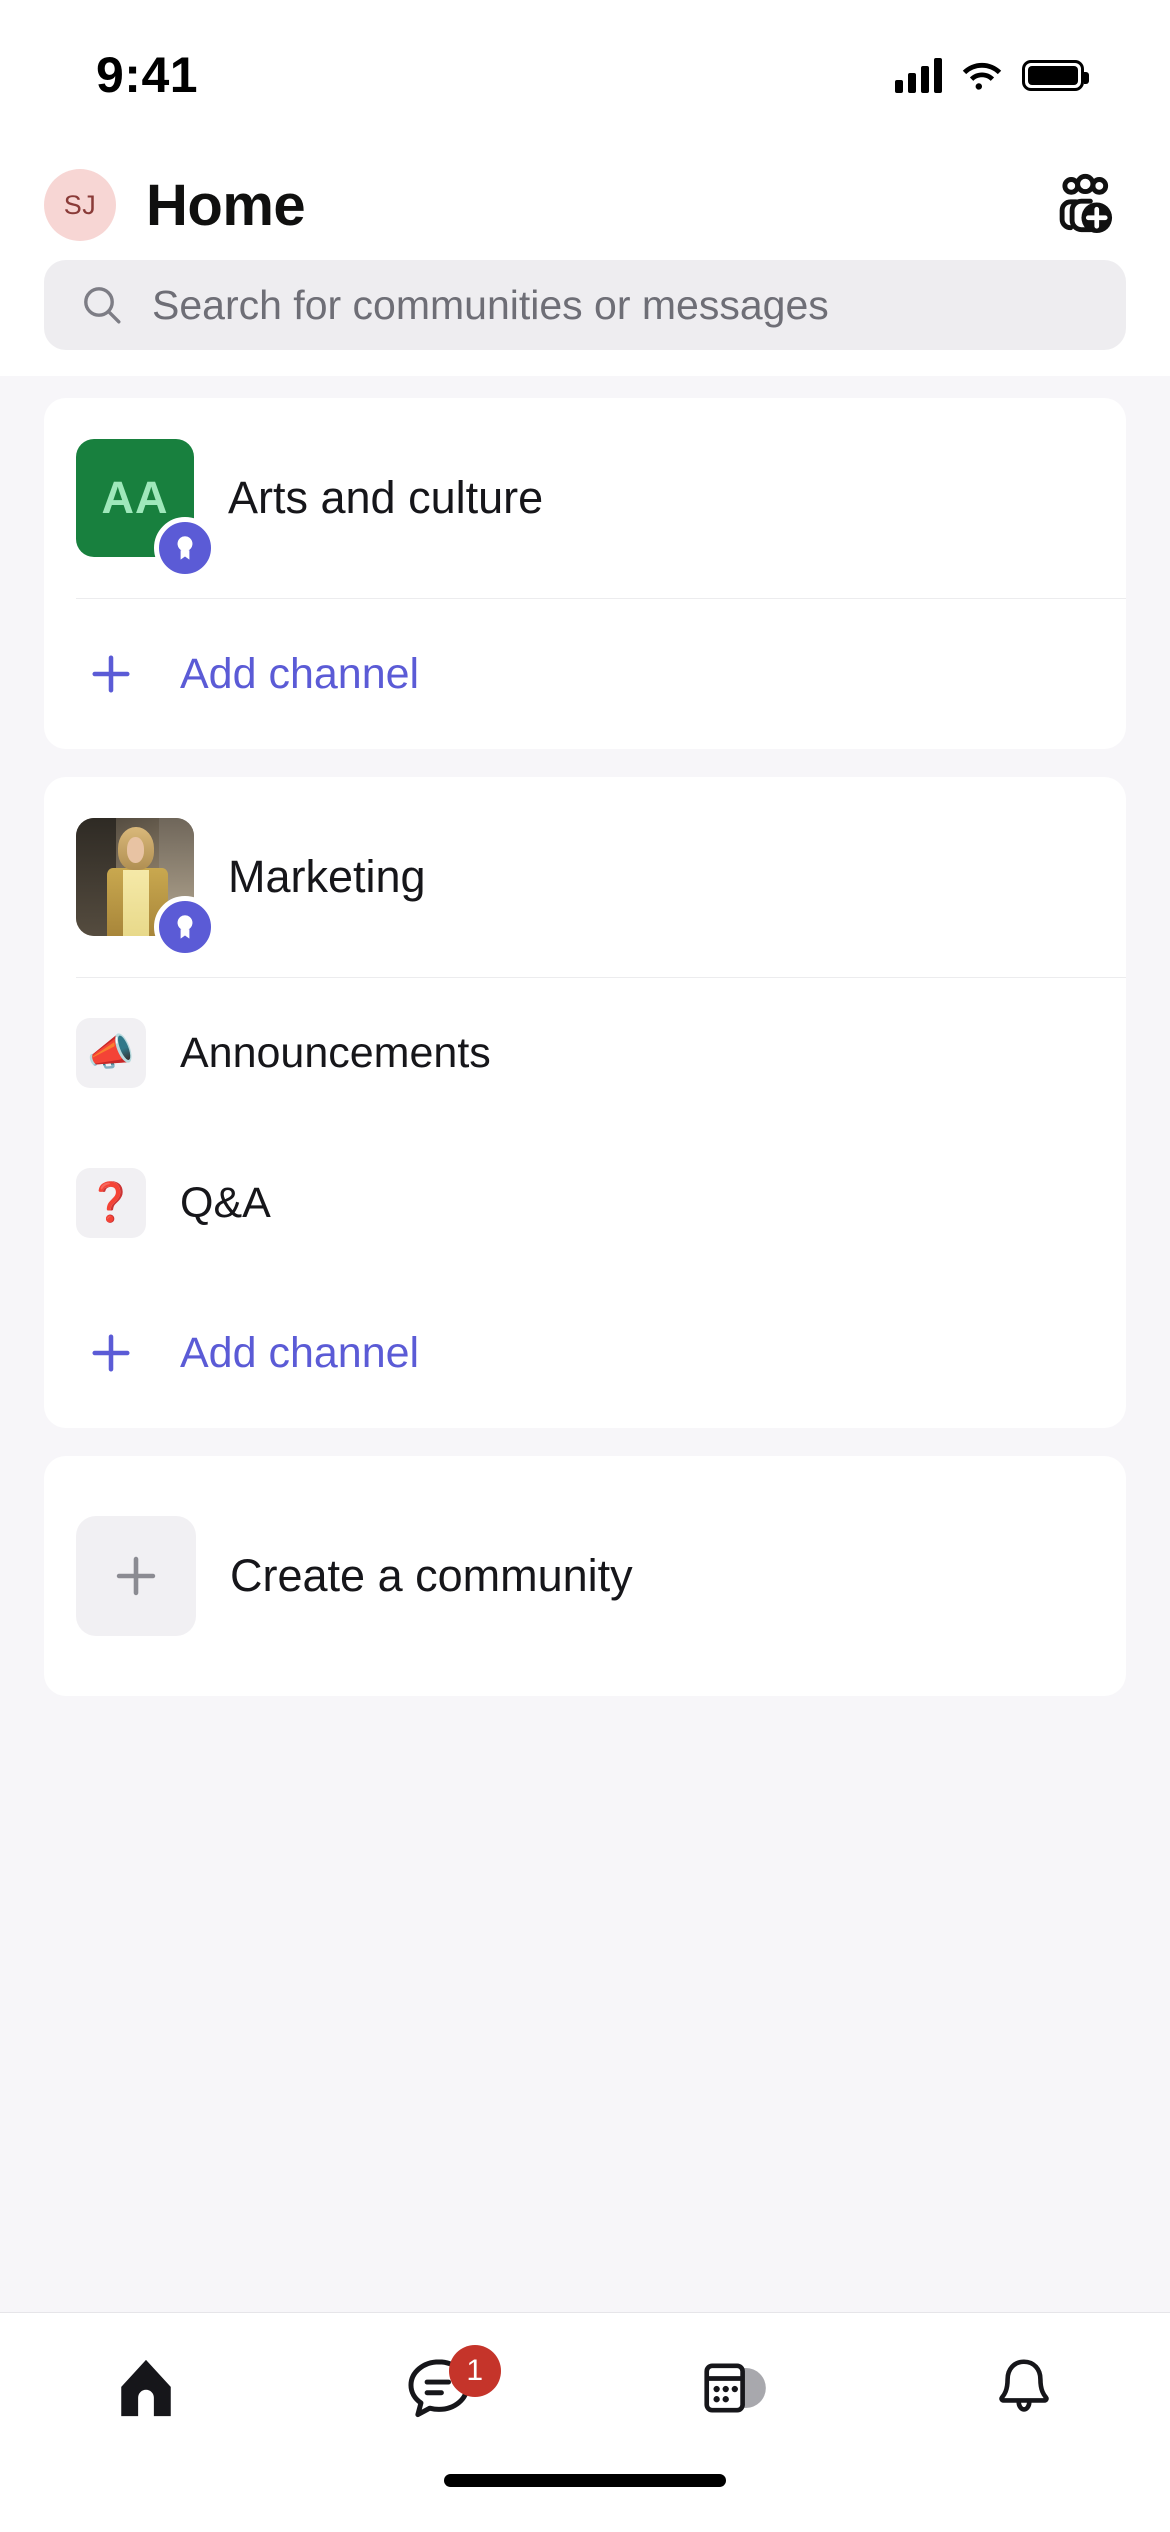  Describe the element at coordinates (1084, 205) in the screenshot. I see `add-people-icon` at that location.